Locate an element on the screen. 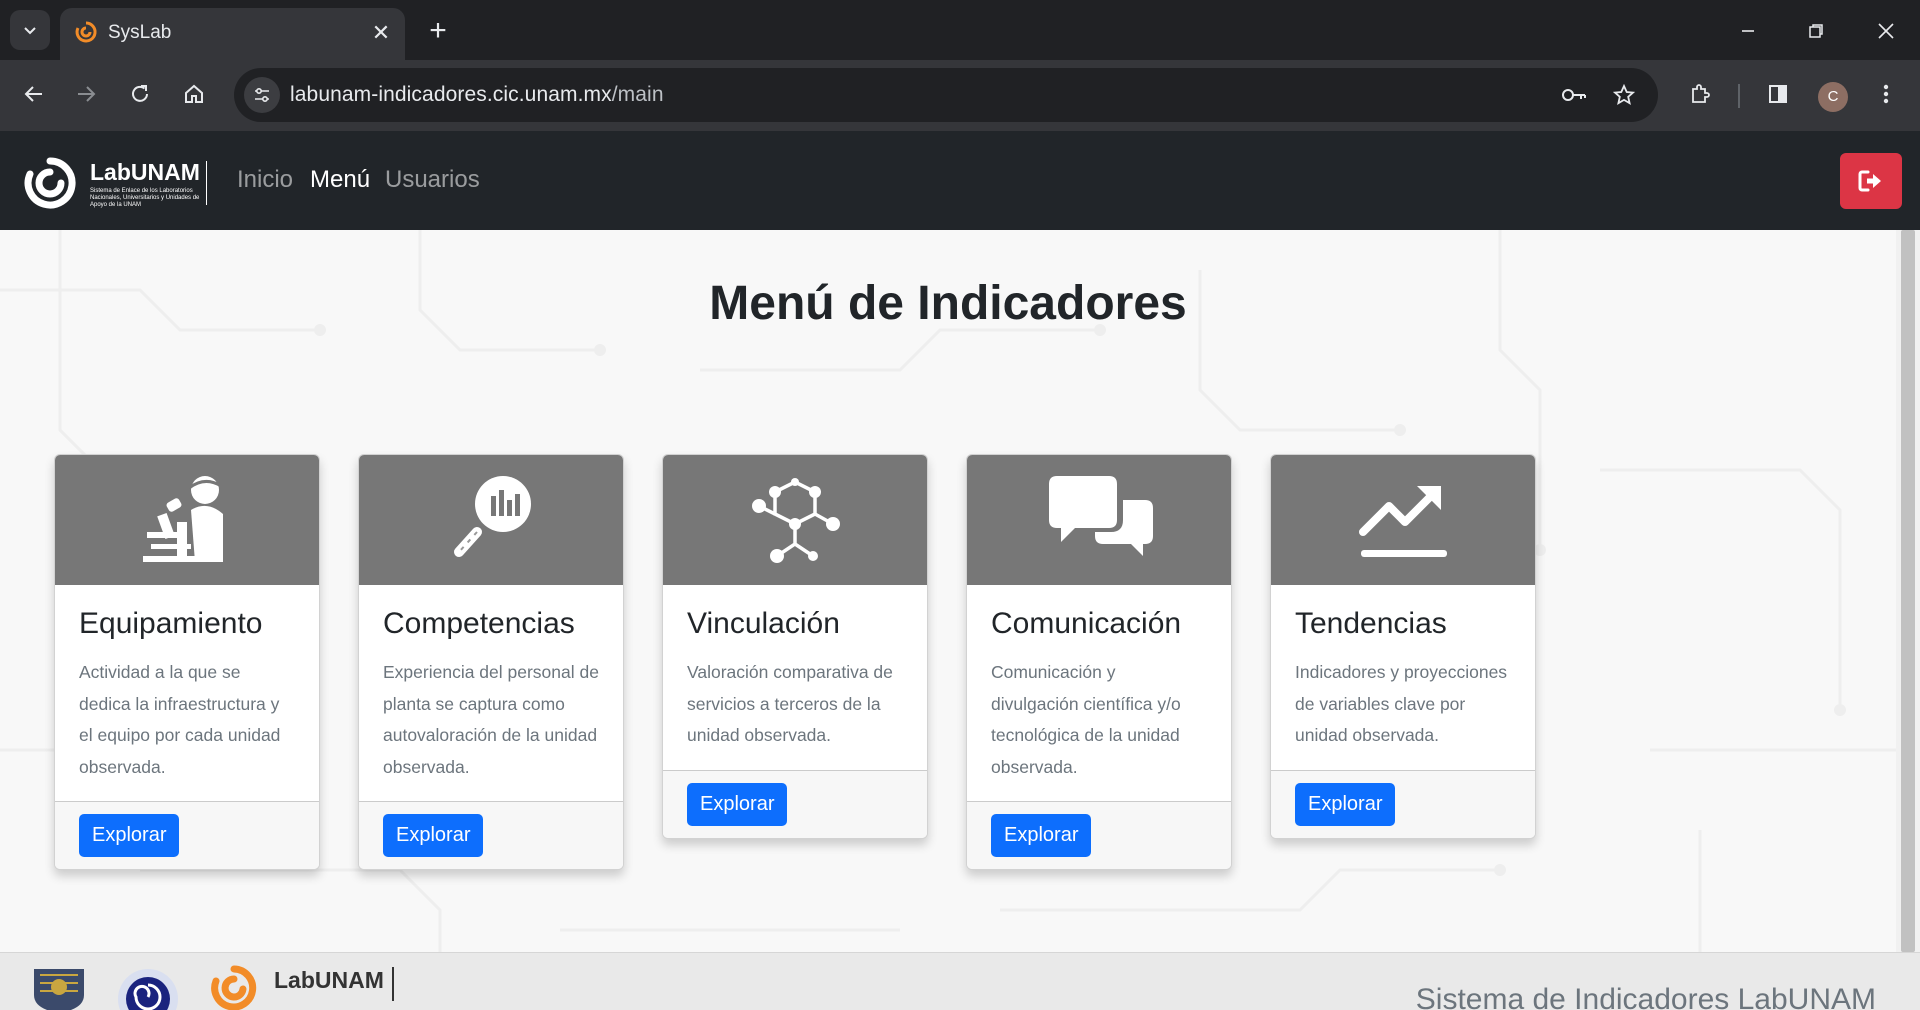  minimize-icon is located at coordinates (1748, 31).